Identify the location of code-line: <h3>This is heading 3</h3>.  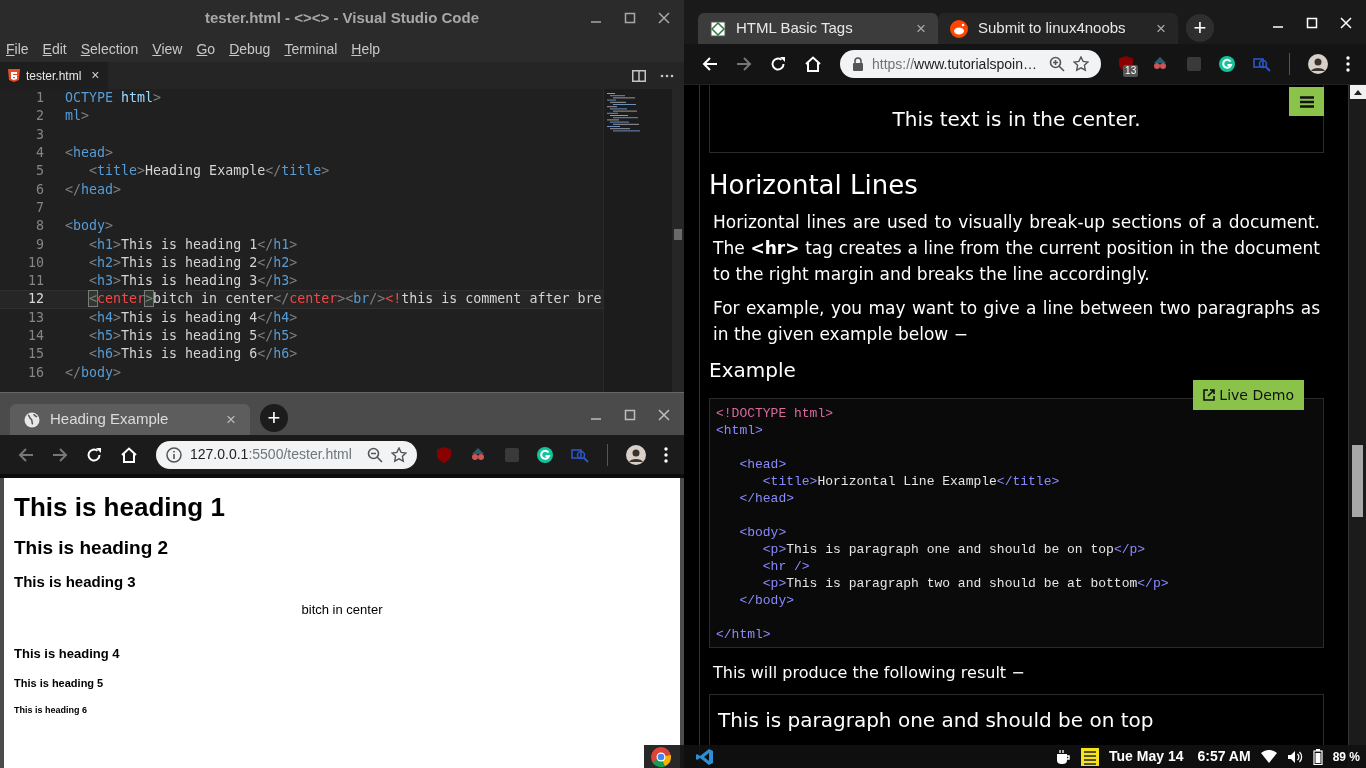
(193, 281).